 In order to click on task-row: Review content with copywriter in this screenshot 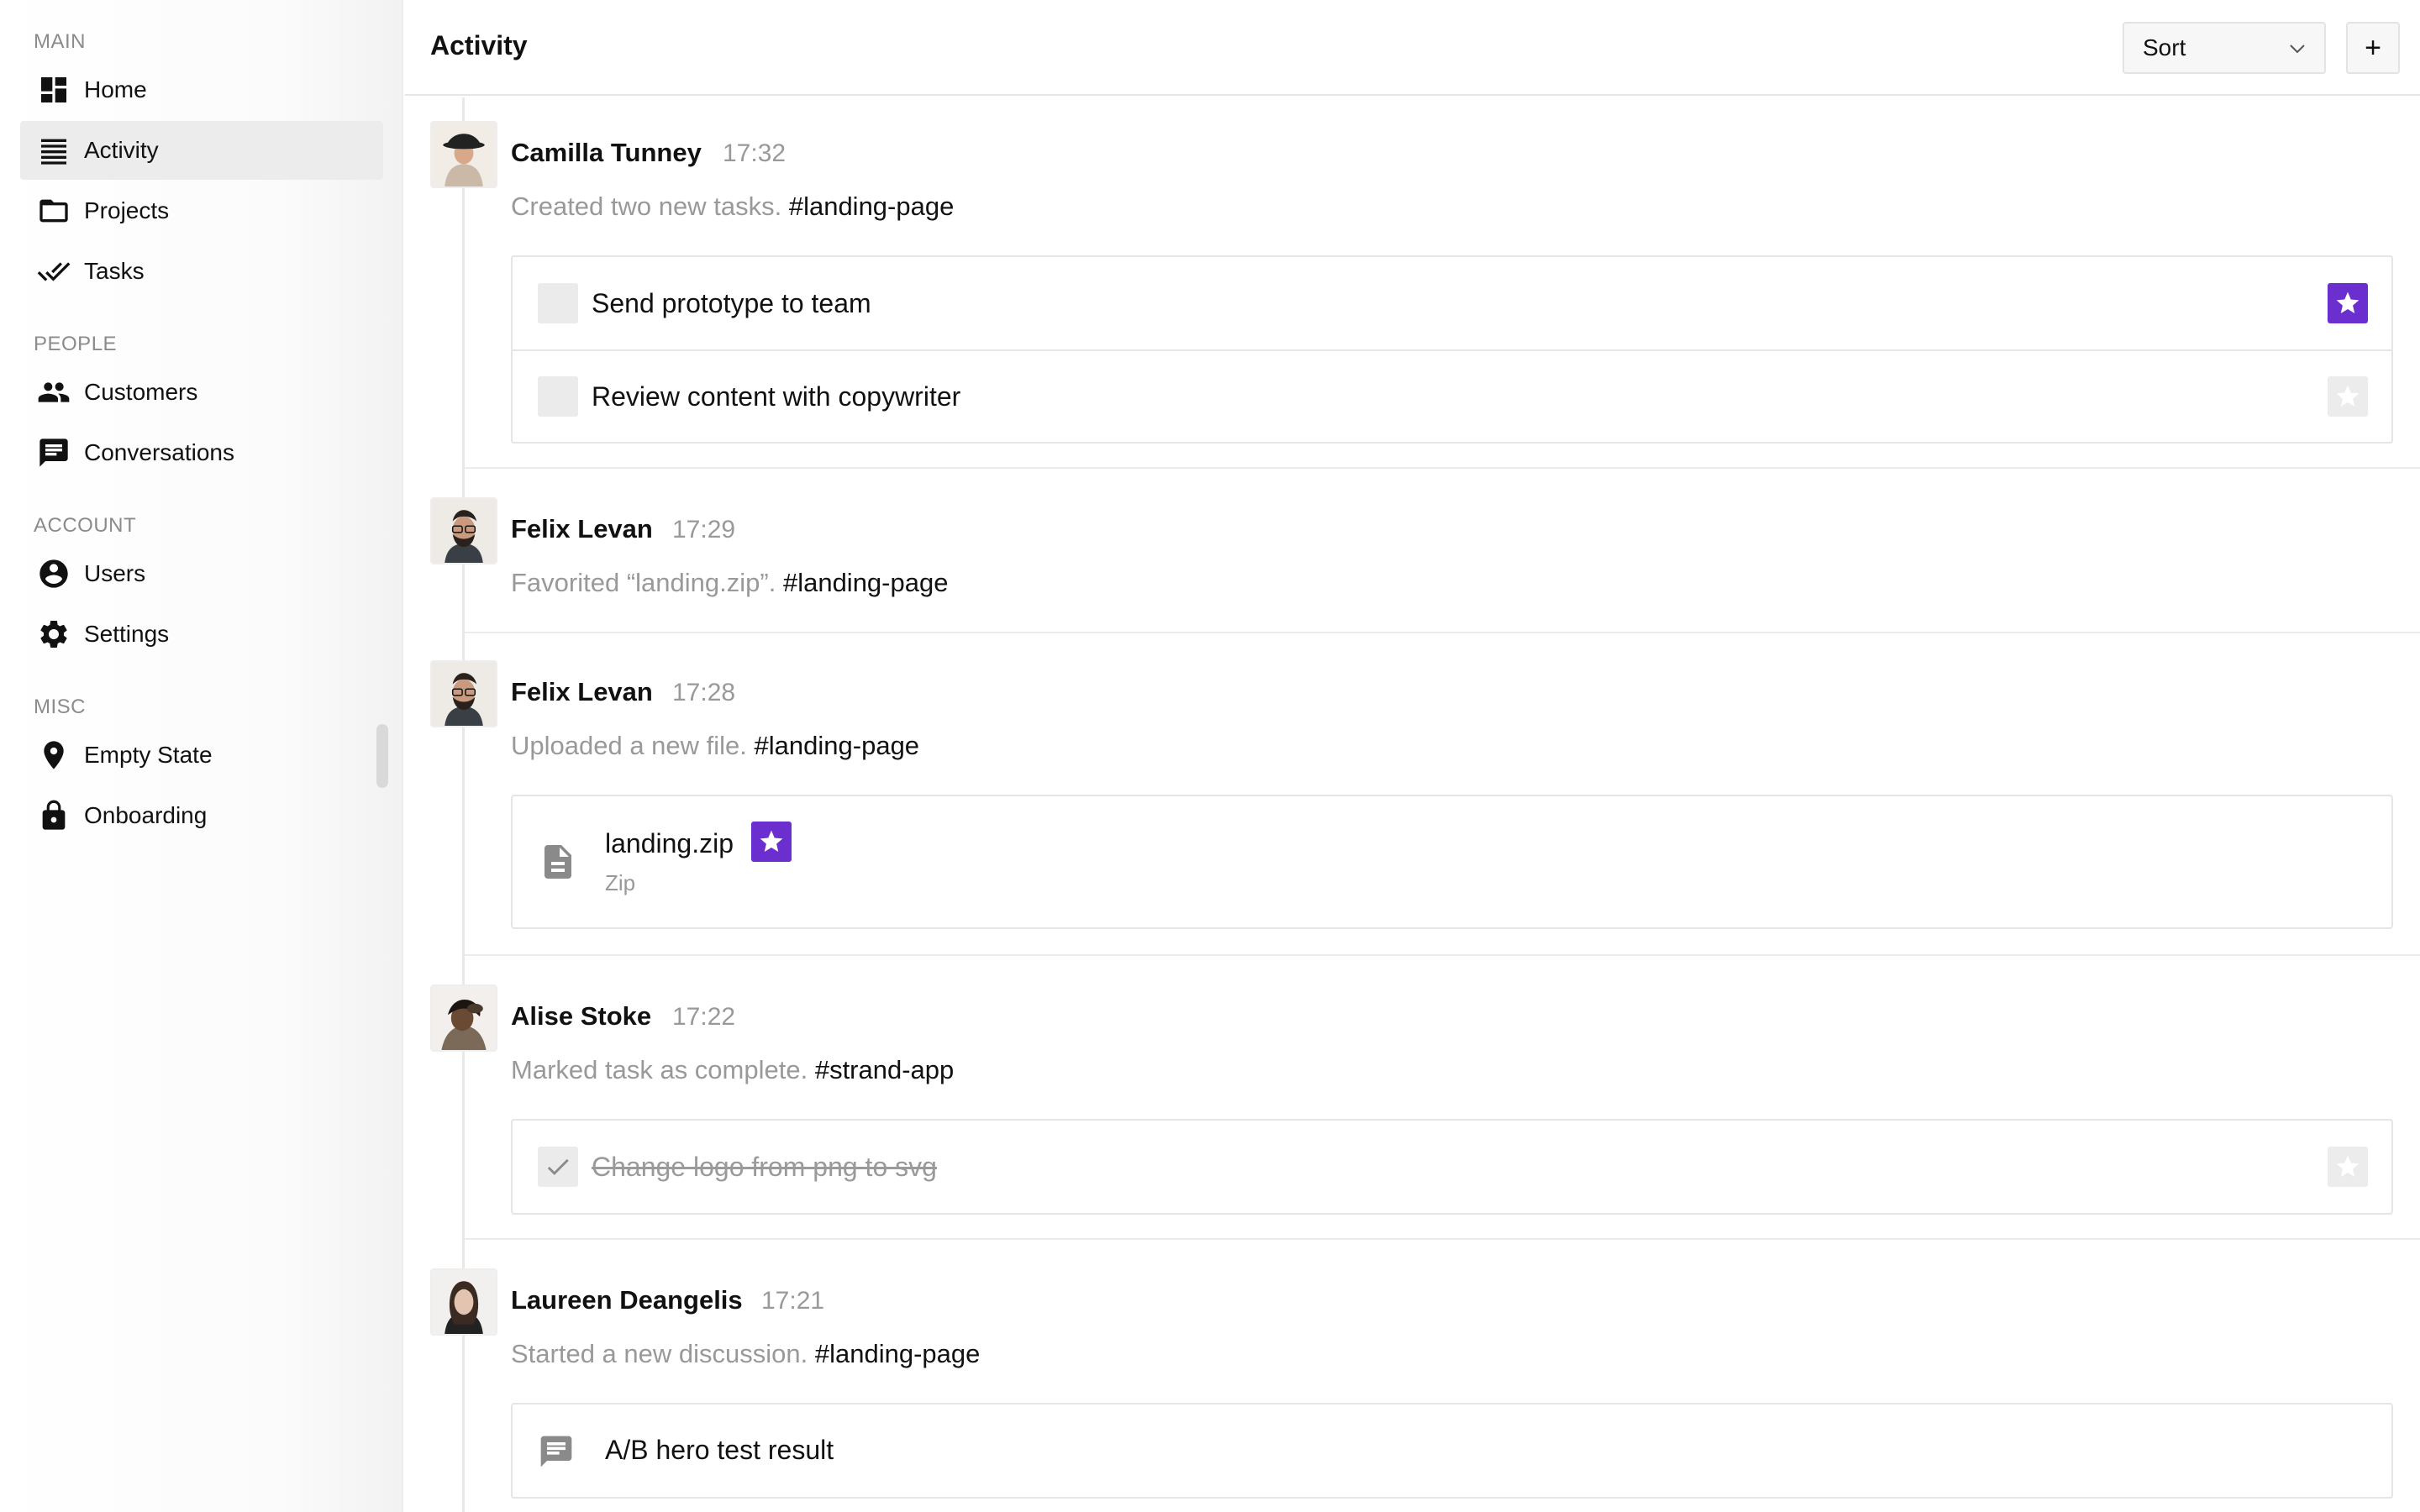, I will do `click(1452, 395)`.